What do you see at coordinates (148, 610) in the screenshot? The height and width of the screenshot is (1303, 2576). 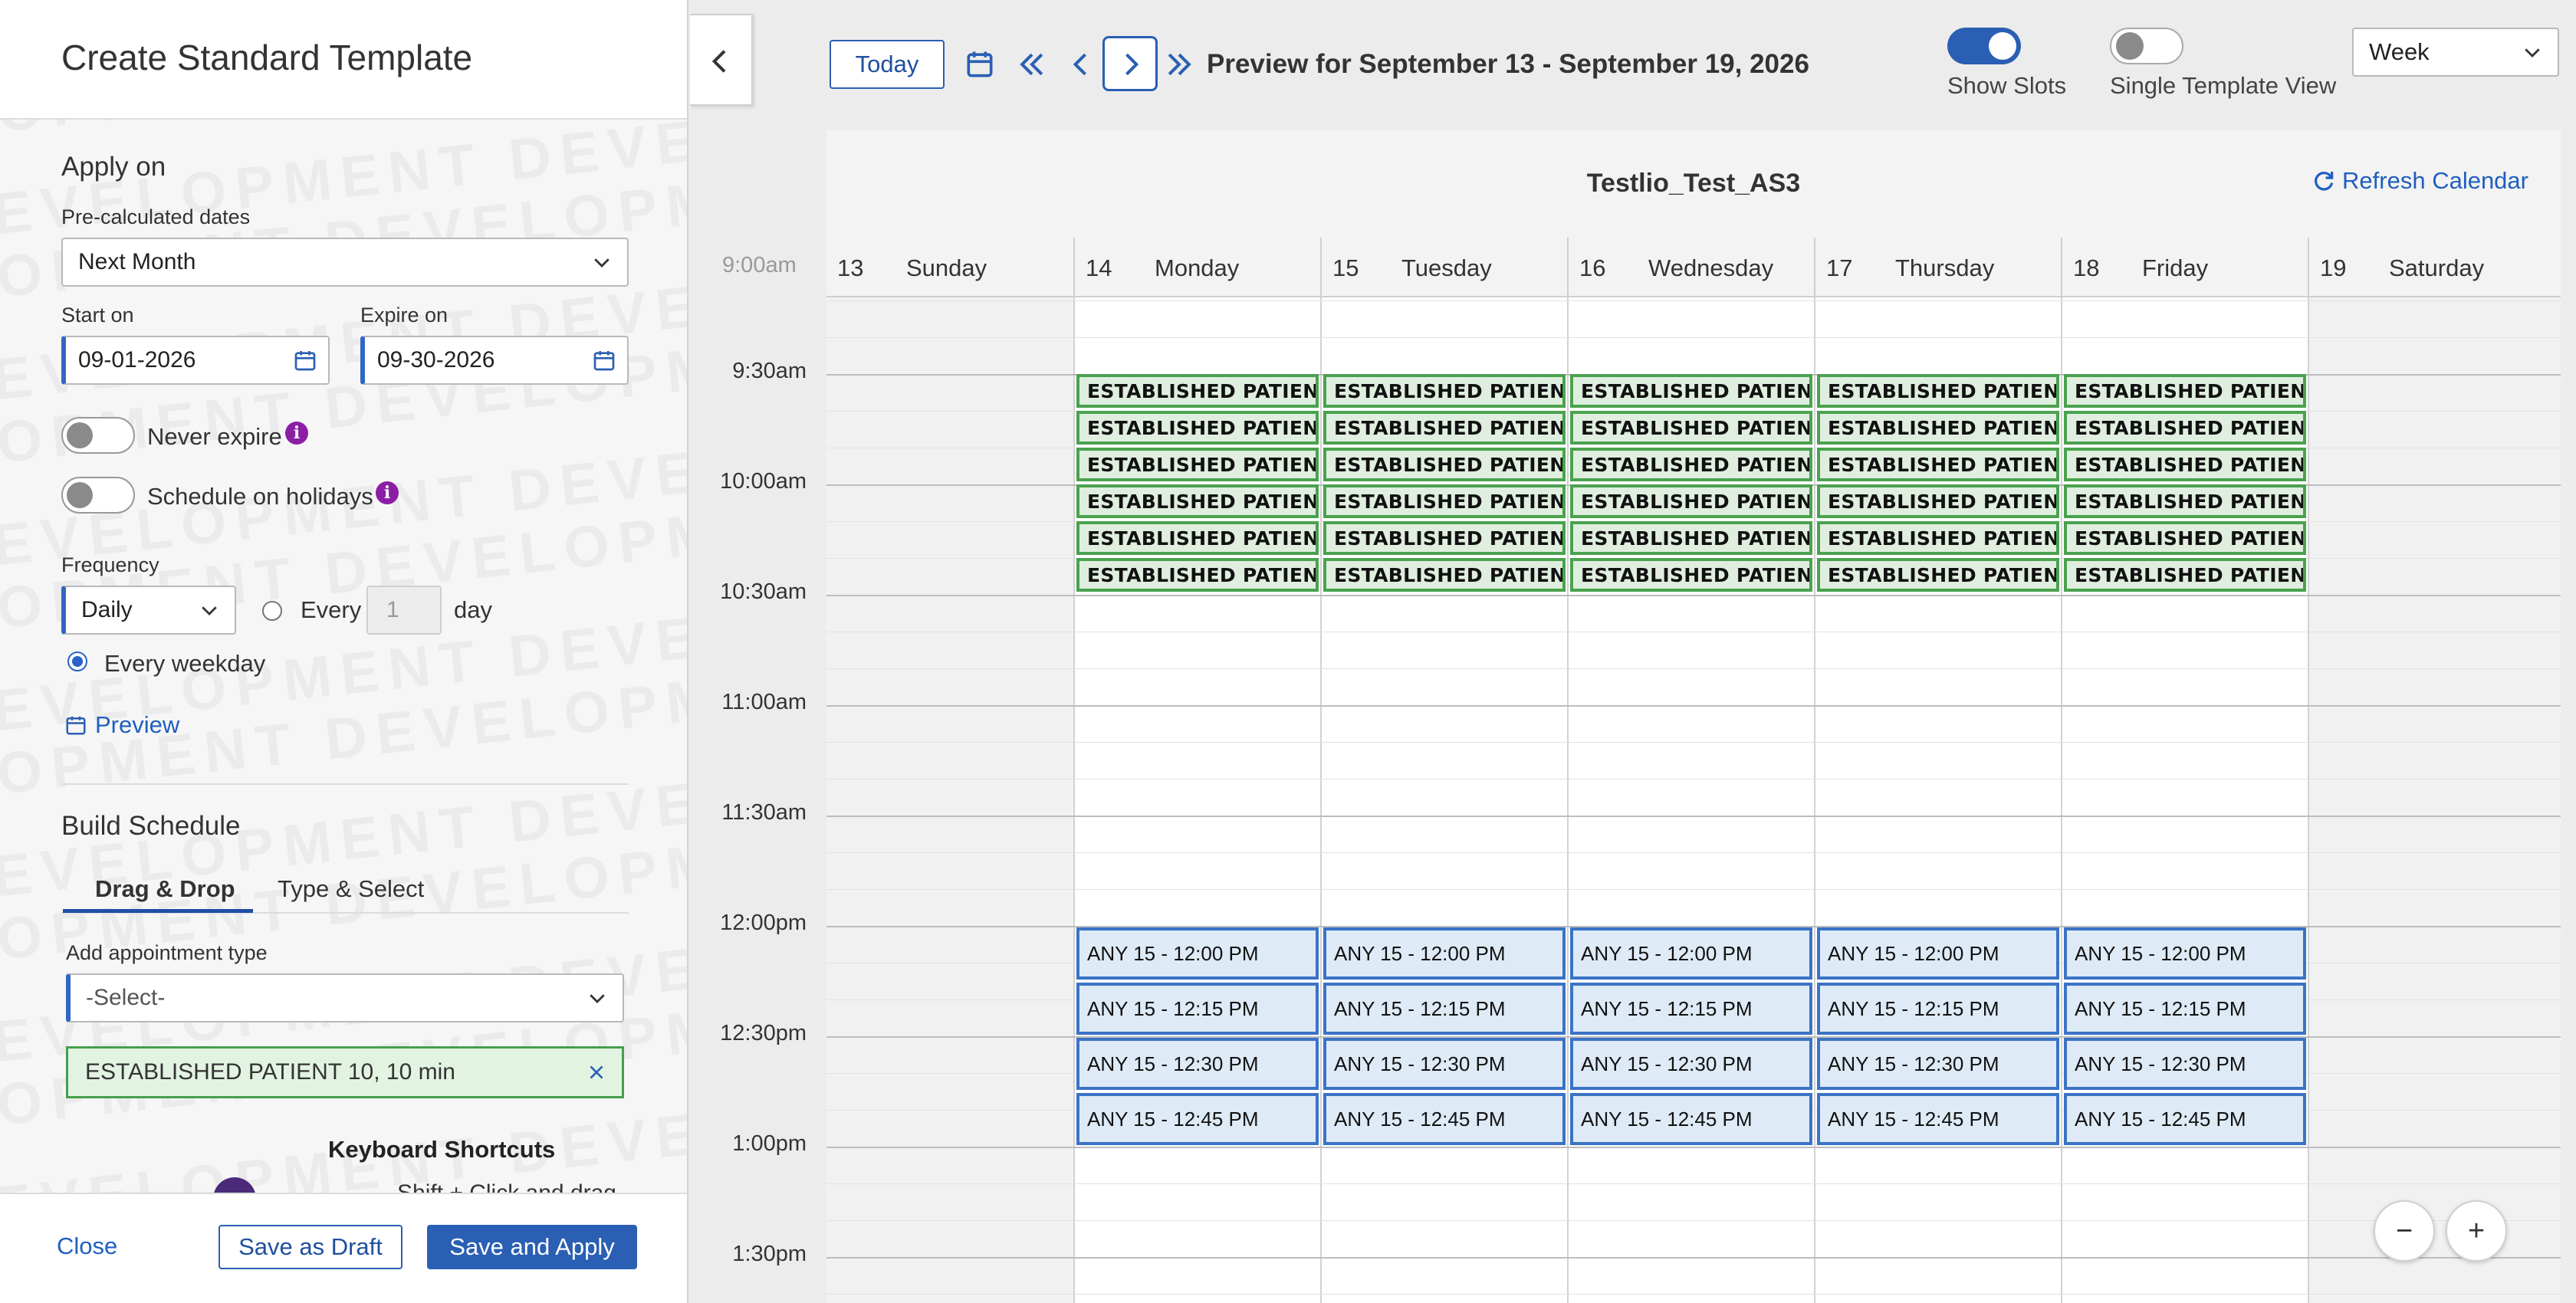 I see `frequency-select: Daily` at bounding box center [148, 610].